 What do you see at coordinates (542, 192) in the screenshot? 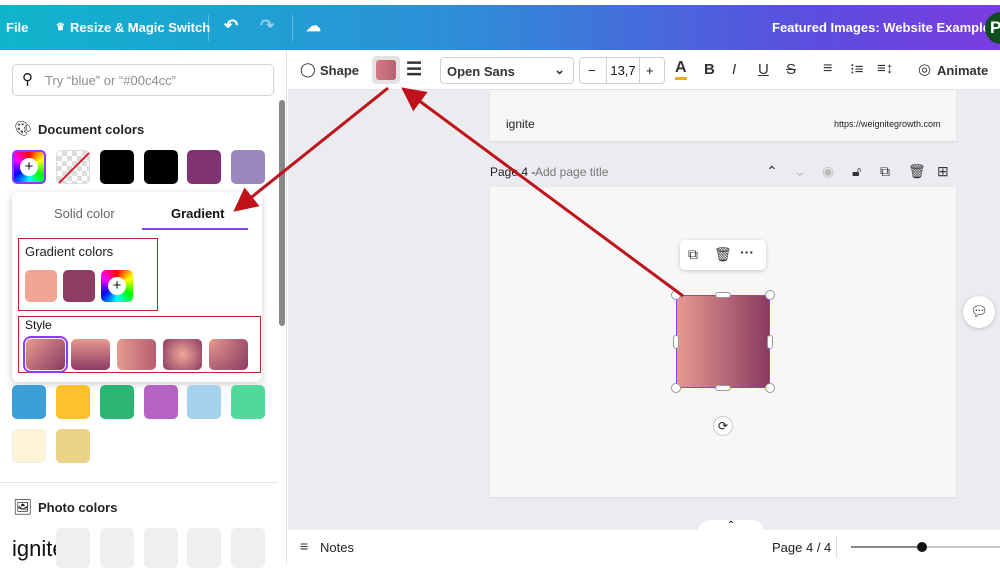
I see `arrow-to-fill-button` at bounding box center [542, 192].